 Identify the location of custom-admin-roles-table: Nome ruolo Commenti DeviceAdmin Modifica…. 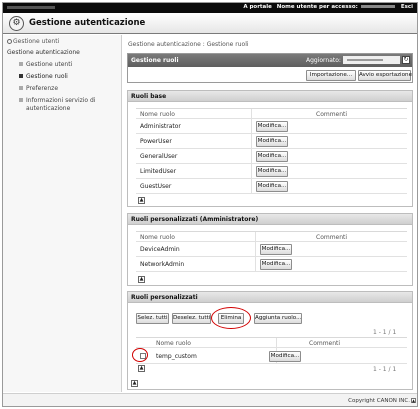
(271, 251).